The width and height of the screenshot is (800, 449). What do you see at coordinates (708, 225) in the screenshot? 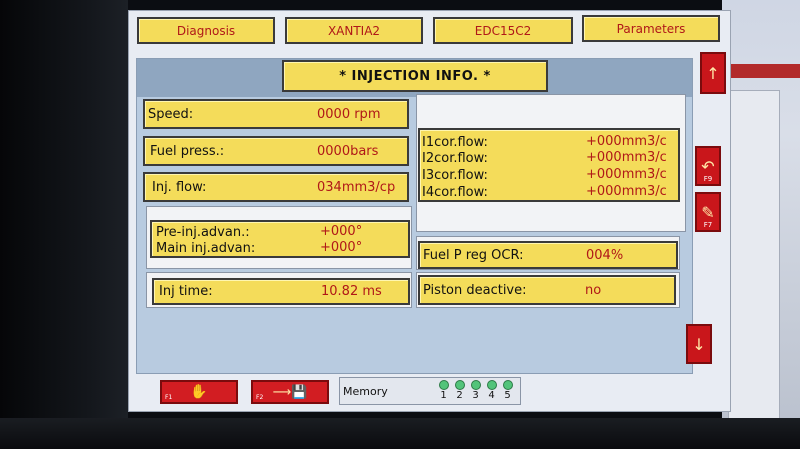
I see `f7-key-label: F7` at bounding box center [708, 225].